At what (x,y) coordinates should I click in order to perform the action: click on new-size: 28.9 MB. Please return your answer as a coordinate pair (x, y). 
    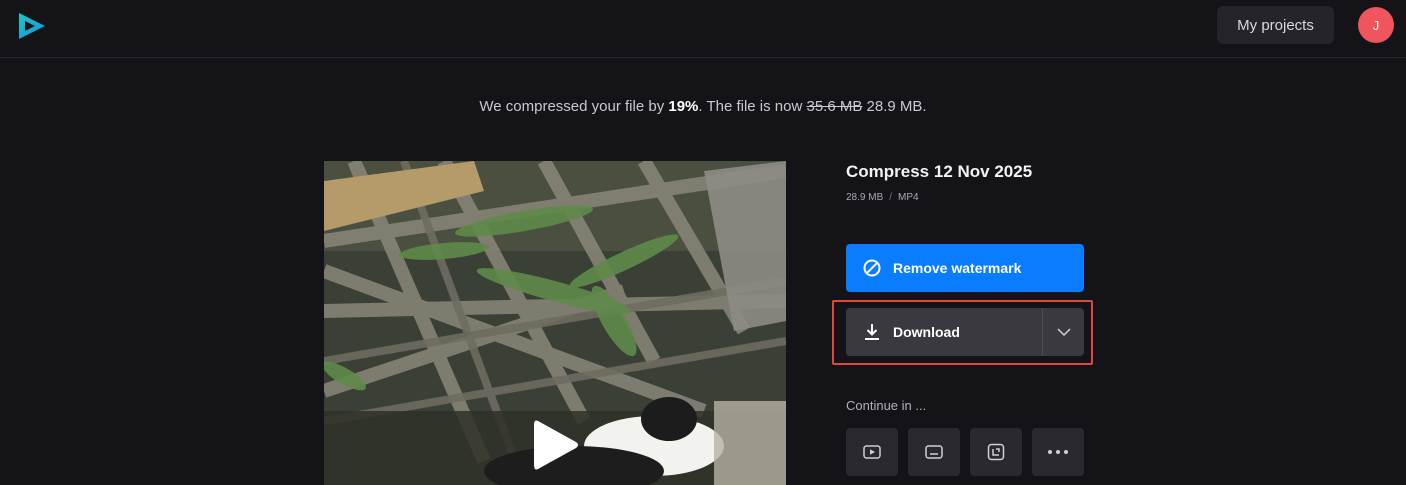
    Looking at the image, I should click on (894, 106).